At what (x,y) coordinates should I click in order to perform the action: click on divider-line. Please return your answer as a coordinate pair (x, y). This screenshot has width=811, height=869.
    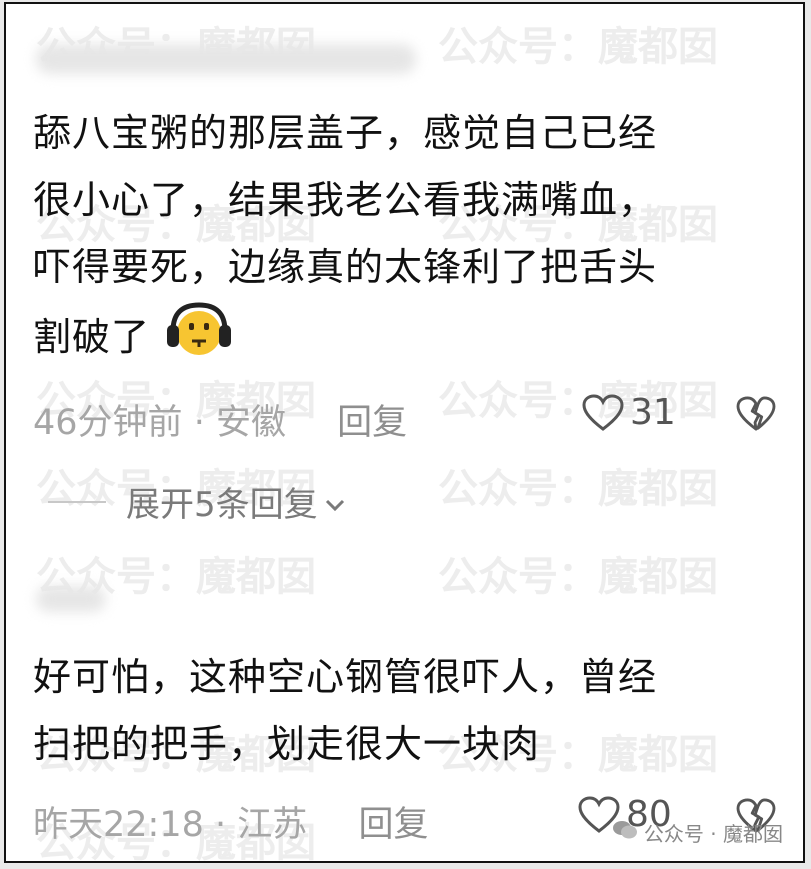
    Looking at the image, I should click on (77, 501).